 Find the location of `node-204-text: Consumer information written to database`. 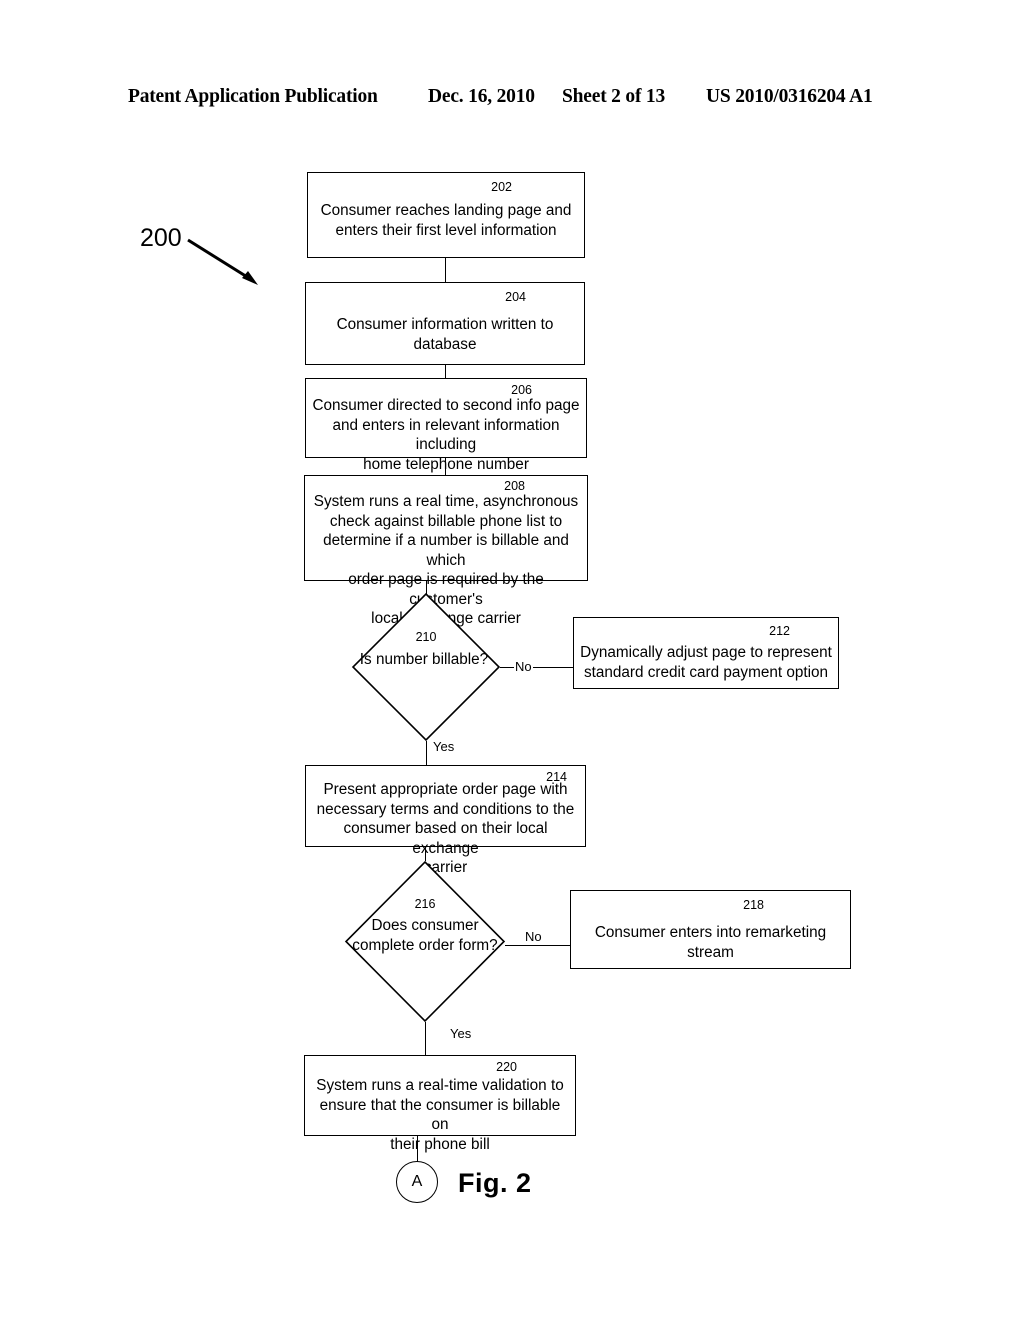

node-204-text: Consumer information written to database is located at coordinates (445, 334).